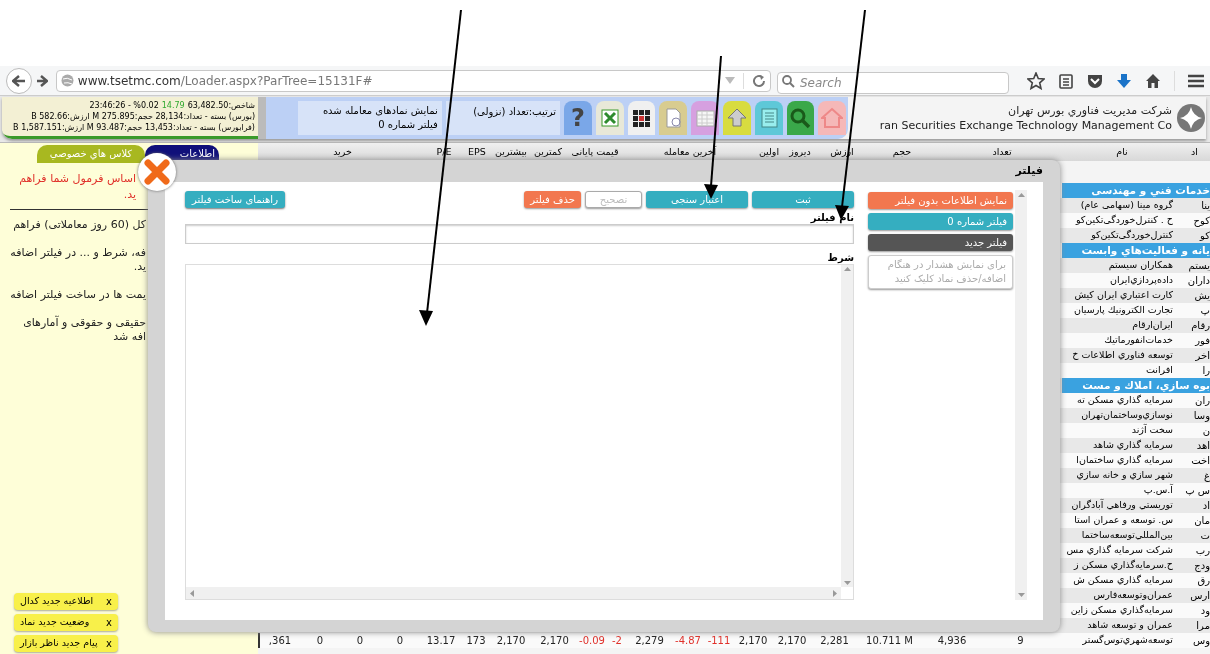 The width and height of the screenshot is (1210, 654). What do you see at coordinates (1140, 265) in the screenshot?
I see `table-cell-text: همکاران سیستم` at bounding box center [1140, 265].